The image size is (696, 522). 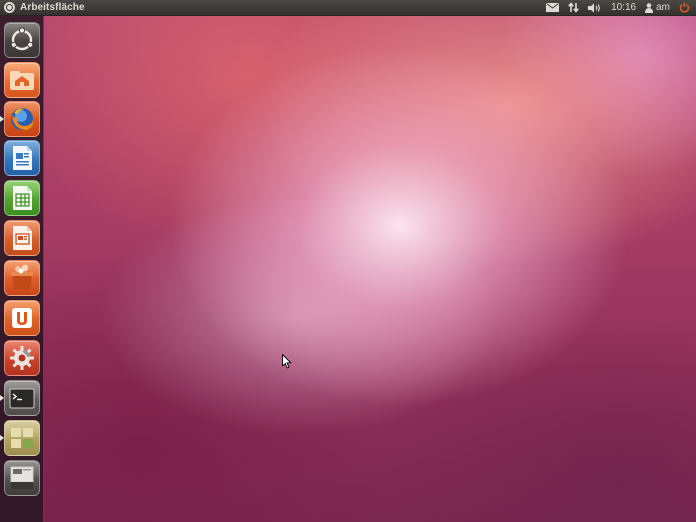 I want to click on launcher-item-libreoffice-writer, so click(x=22, y=158).